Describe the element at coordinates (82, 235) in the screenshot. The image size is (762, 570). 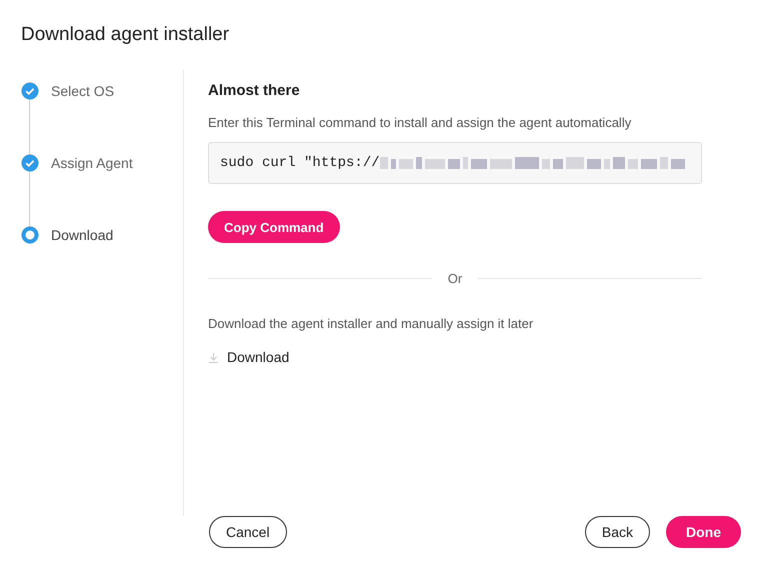
I see `step-label: Download` at that location.